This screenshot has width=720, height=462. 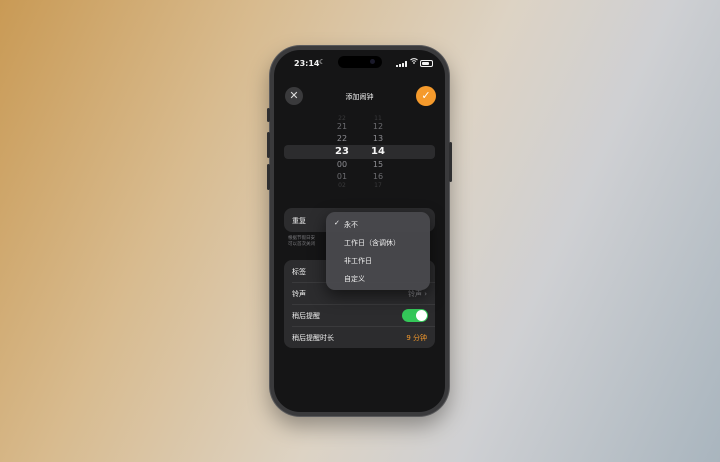 What do you see at coordinates (342, 139) in the screenshot?
I see `hour-option: 22` at bounding box center [342, 139].